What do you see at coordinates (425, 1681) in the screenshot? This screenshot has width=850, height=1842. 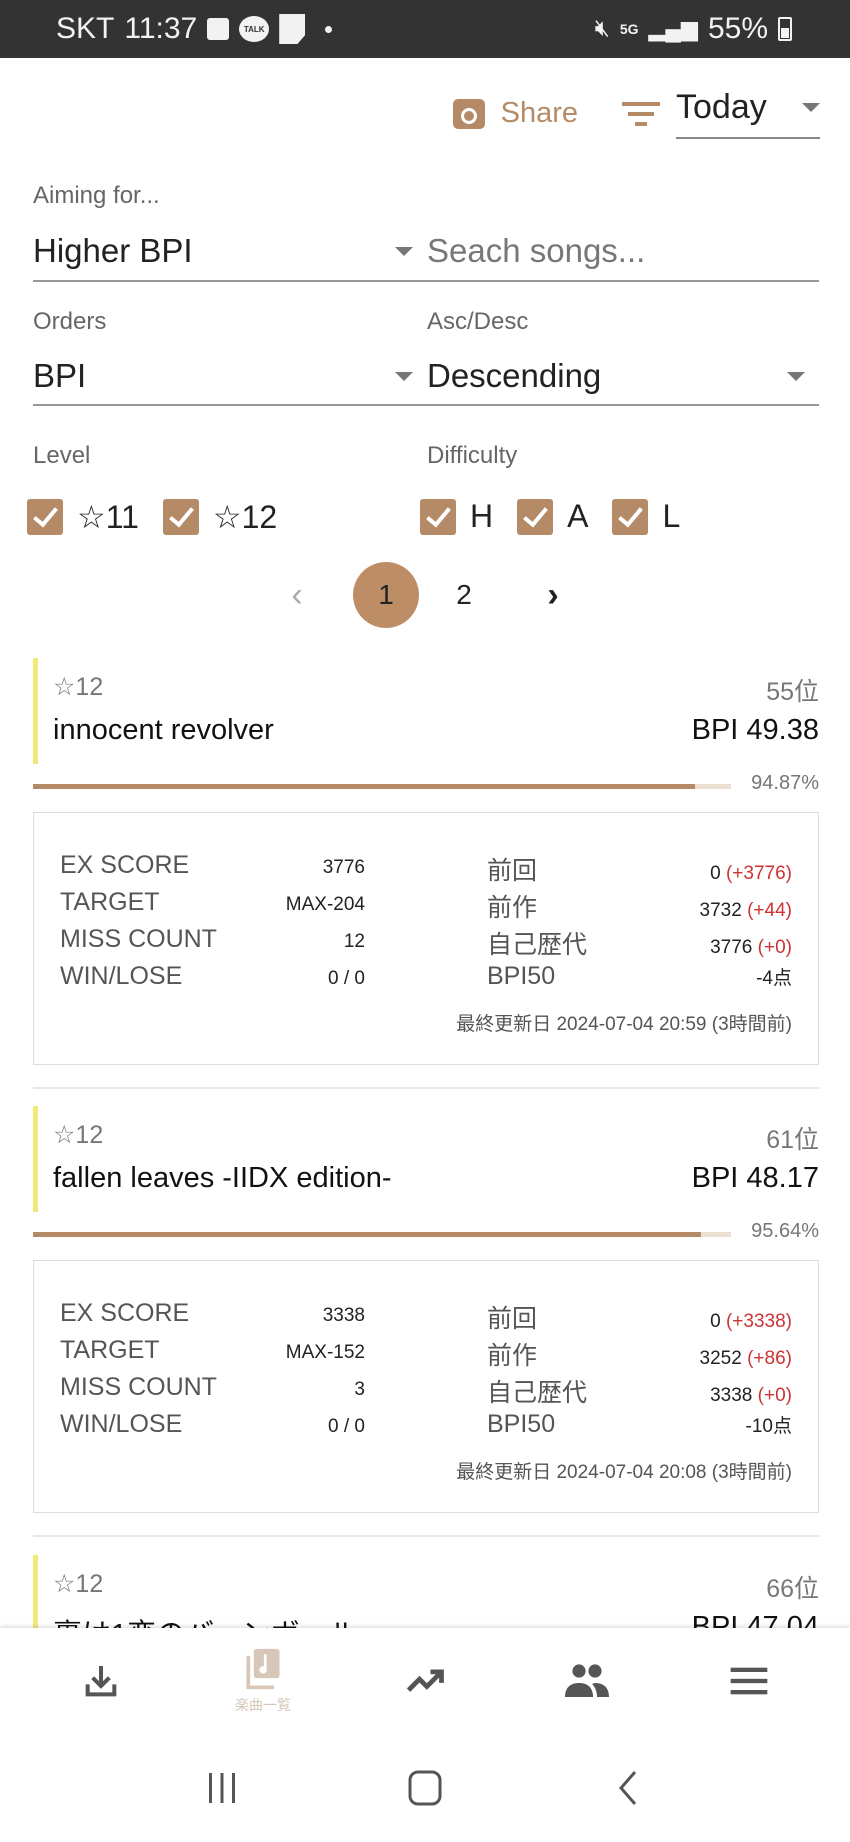 I see `nav-stats` at bounding box center [425, 1681].